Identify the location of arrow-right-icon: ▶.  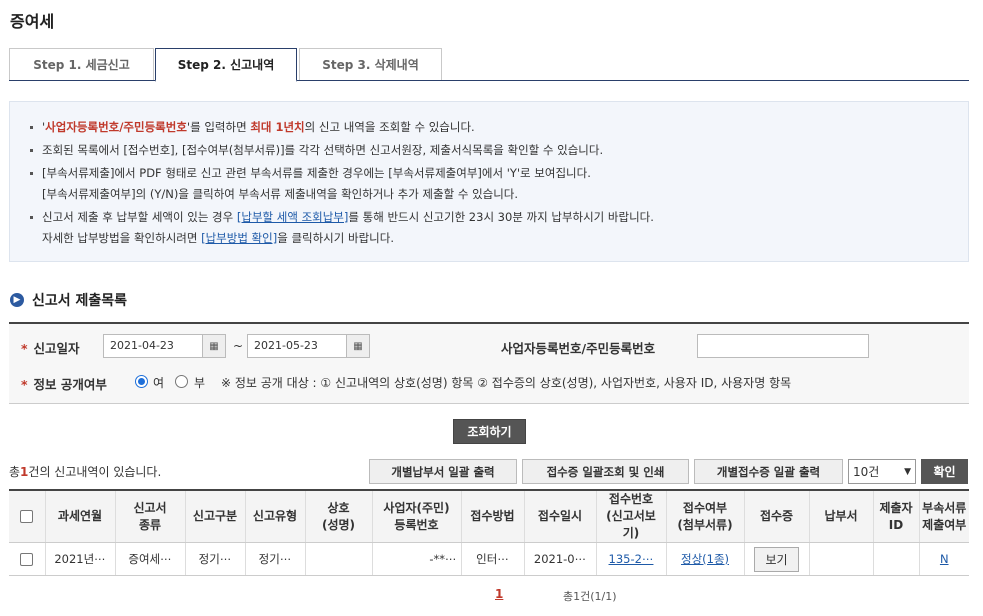
(17, 300).